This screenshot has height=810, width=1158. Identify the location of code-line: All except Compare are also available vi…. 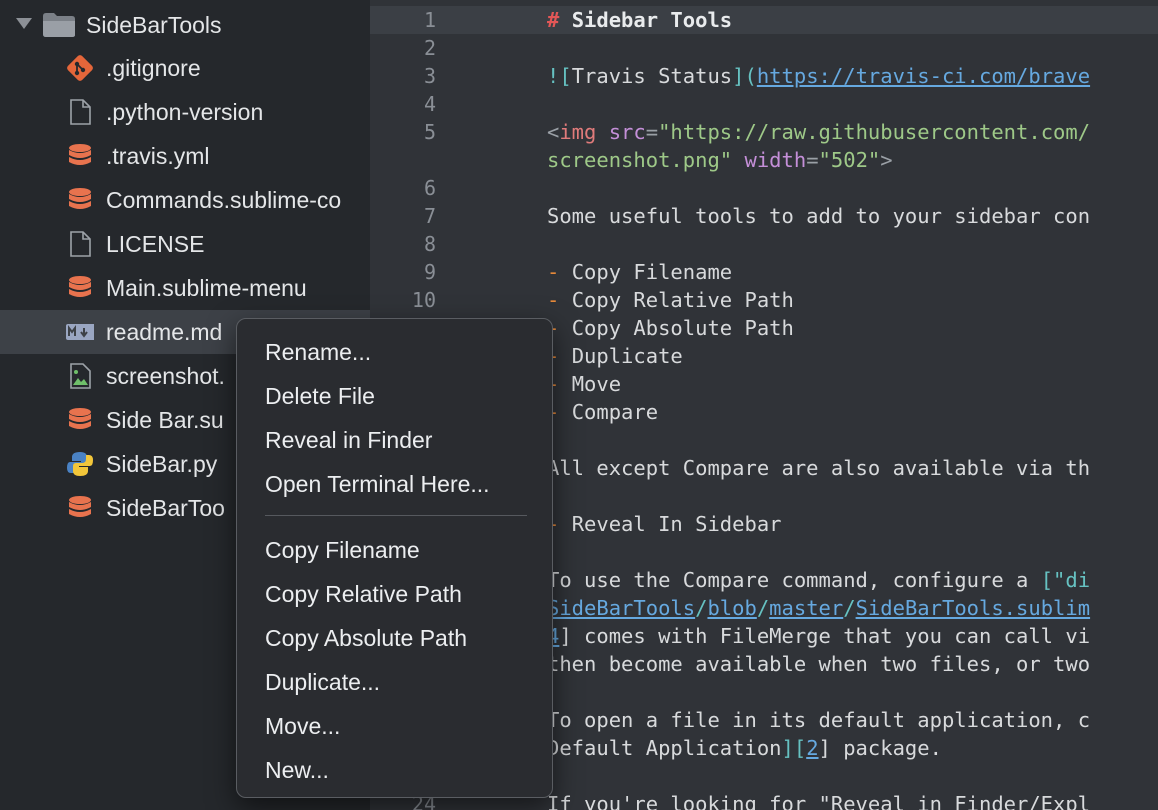
(819, 468).